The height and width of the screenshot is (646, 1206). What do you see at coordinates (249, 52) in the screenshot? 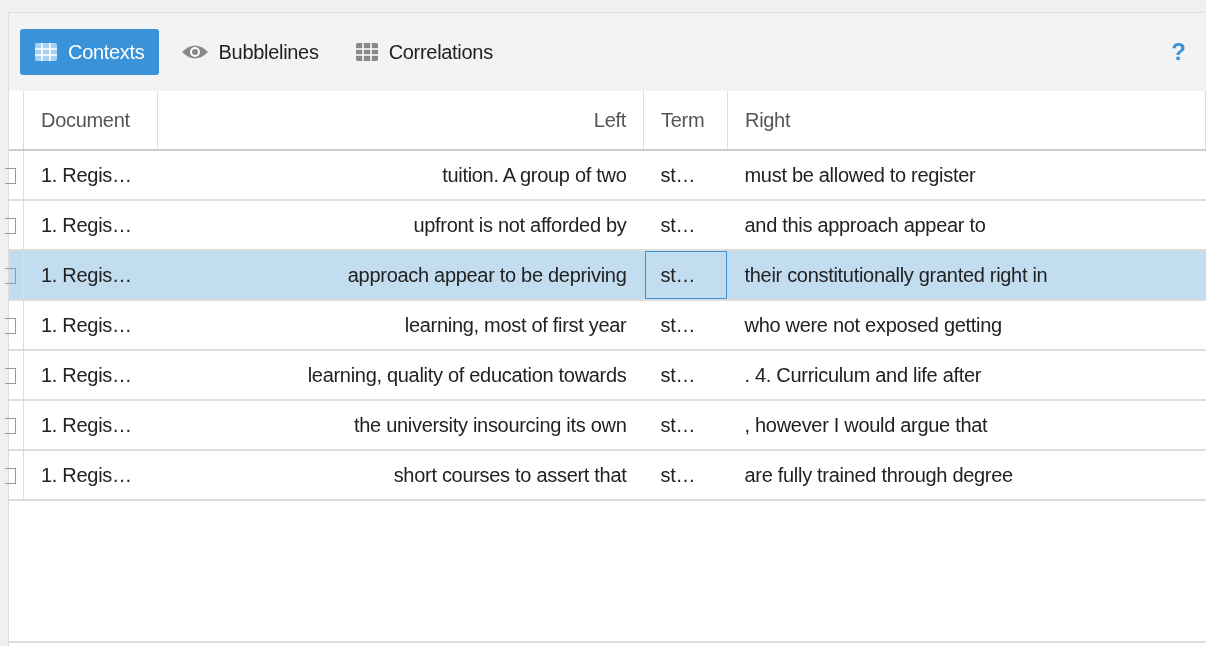
I see `tab: Bubblelines` at bounding box center [249, 52].